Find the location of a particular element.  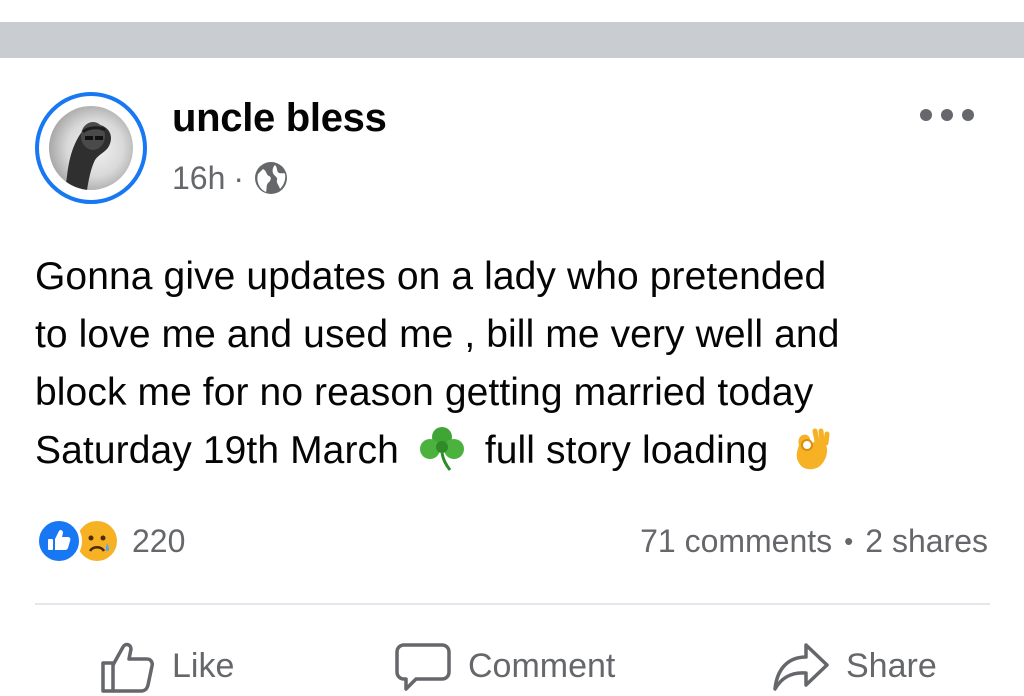

share-button: Share is located at coordinates (854, 666).